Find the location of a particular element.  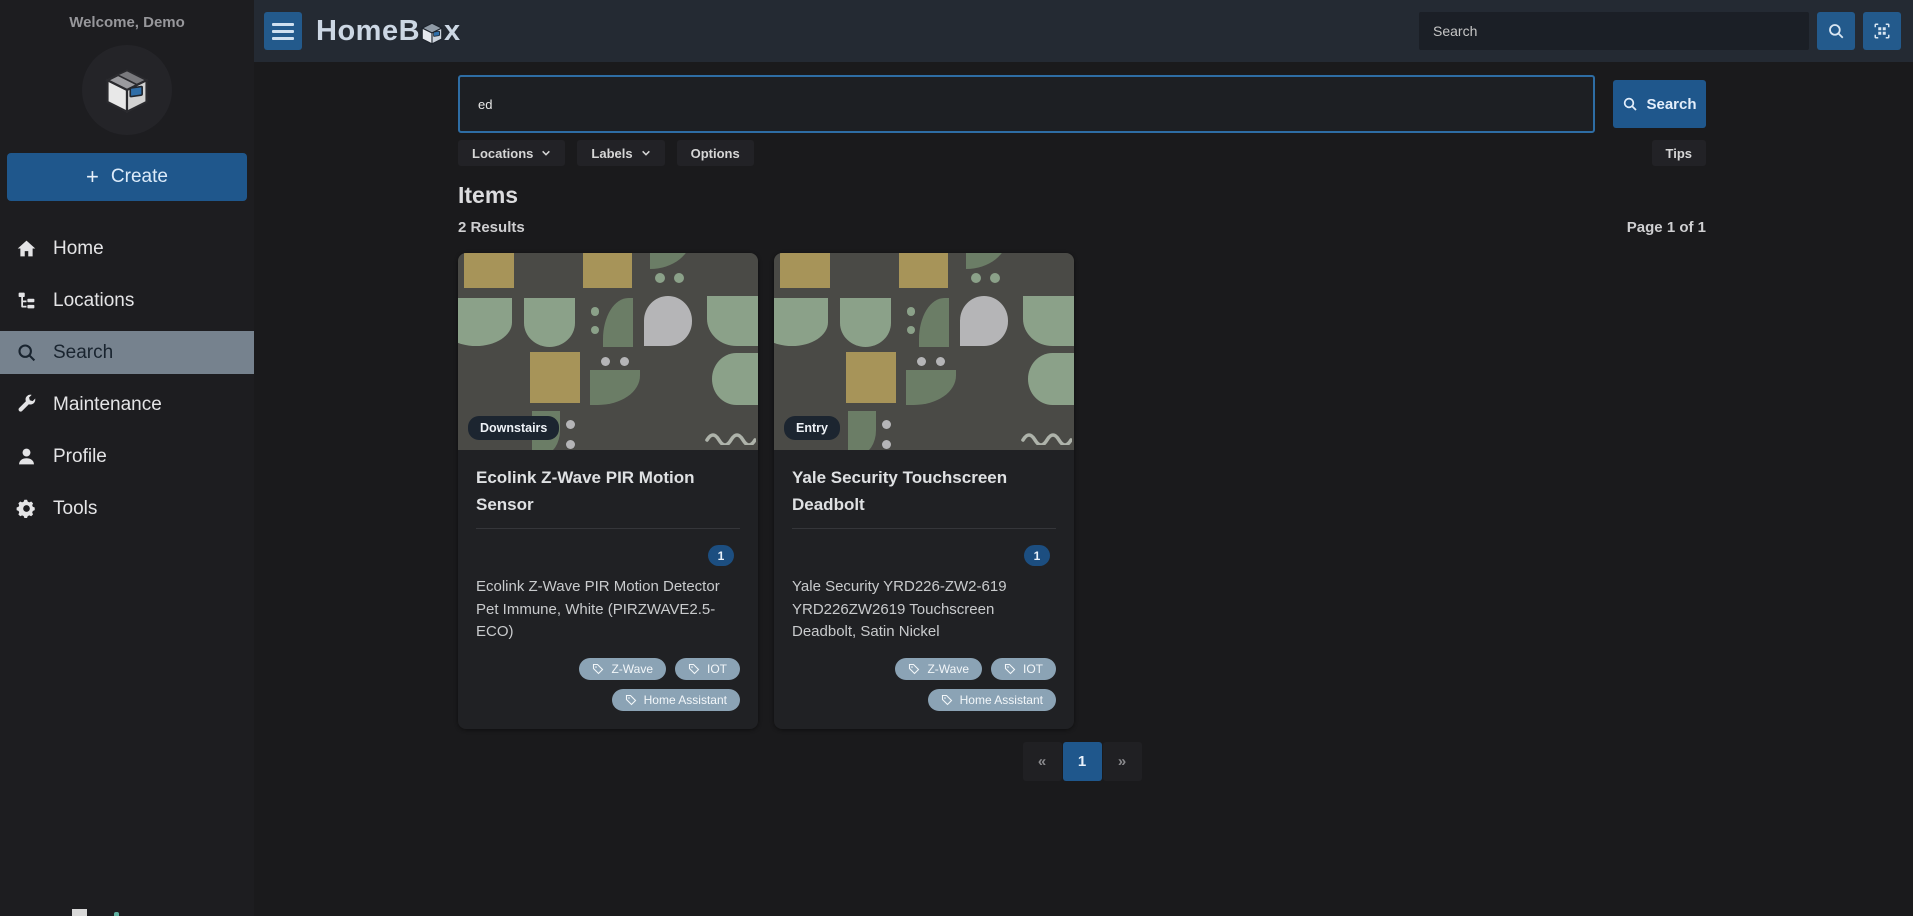

sidebar-item-profile: Profile is located at coordinates (127, 456).